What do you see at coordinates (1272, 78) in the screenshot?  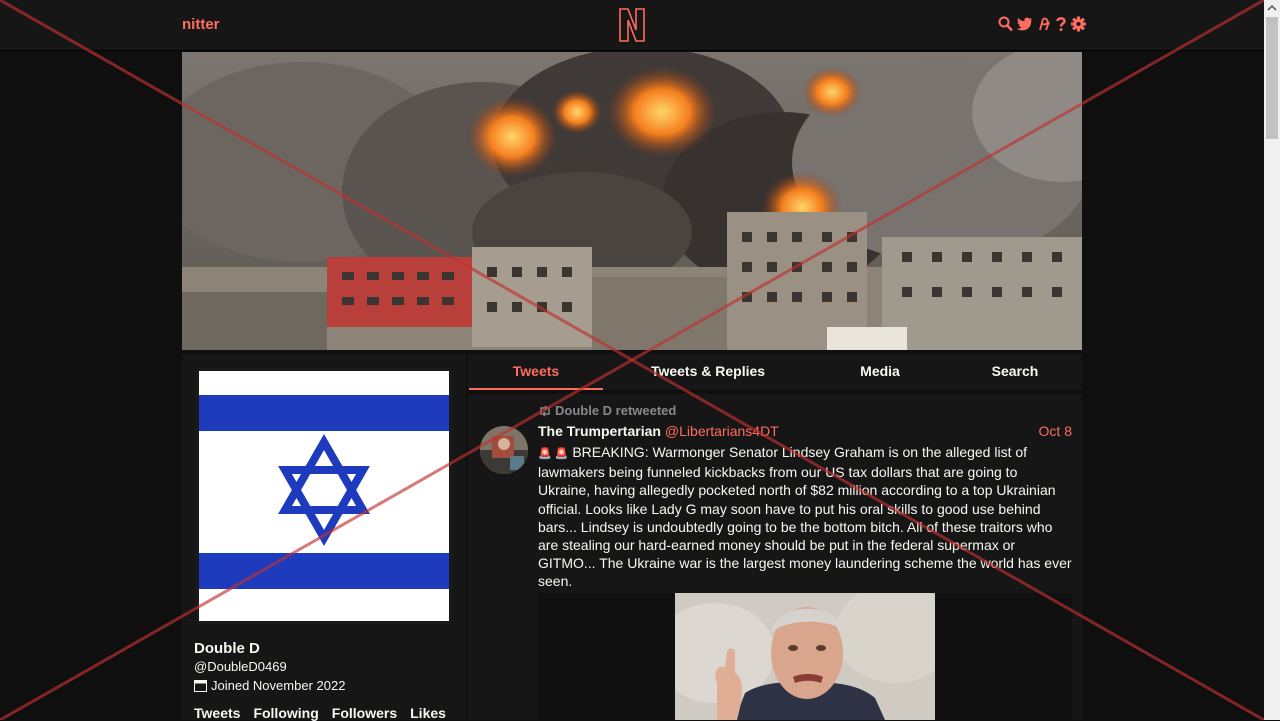 I see `scrollbar-thumb` at bounding box center [1272, 78].